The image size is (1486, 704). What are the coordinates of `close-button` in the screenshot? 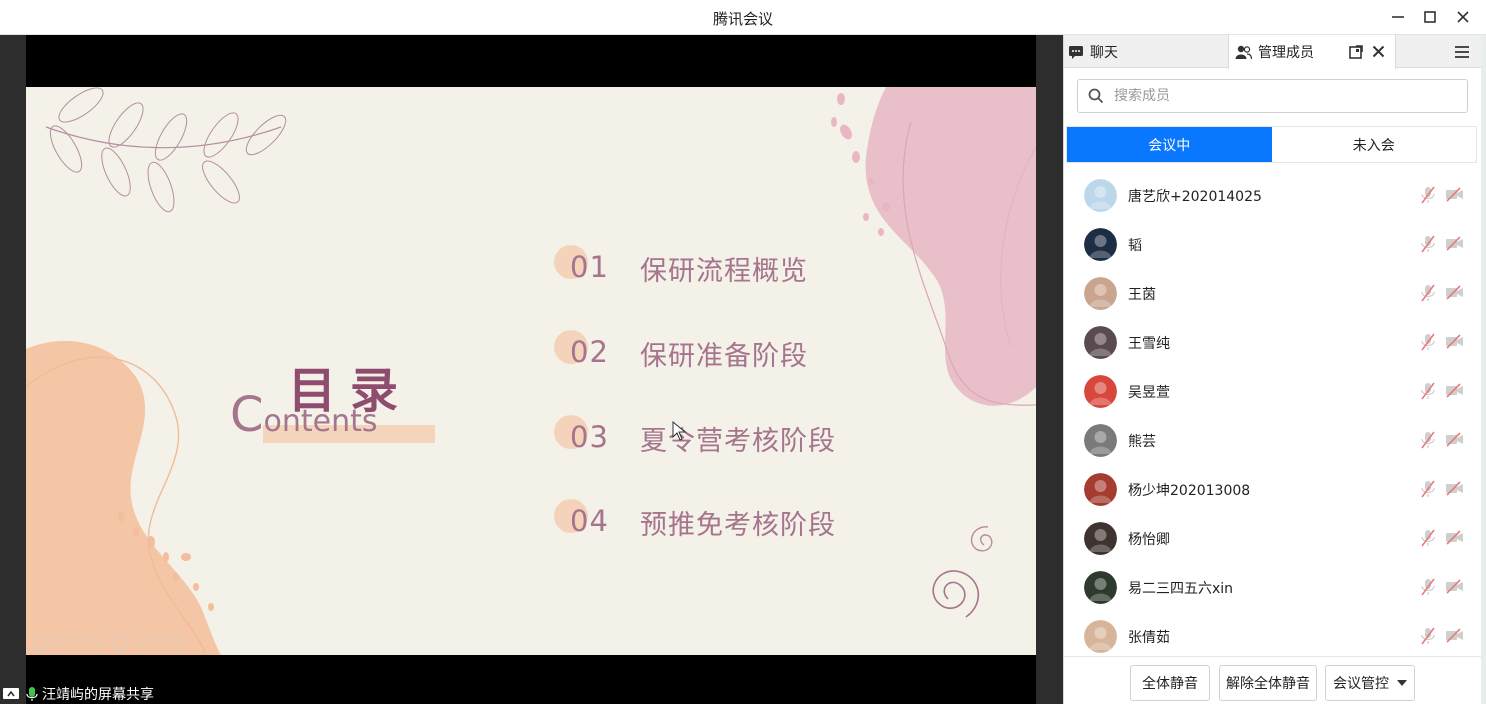 It's located at (1463, 17).